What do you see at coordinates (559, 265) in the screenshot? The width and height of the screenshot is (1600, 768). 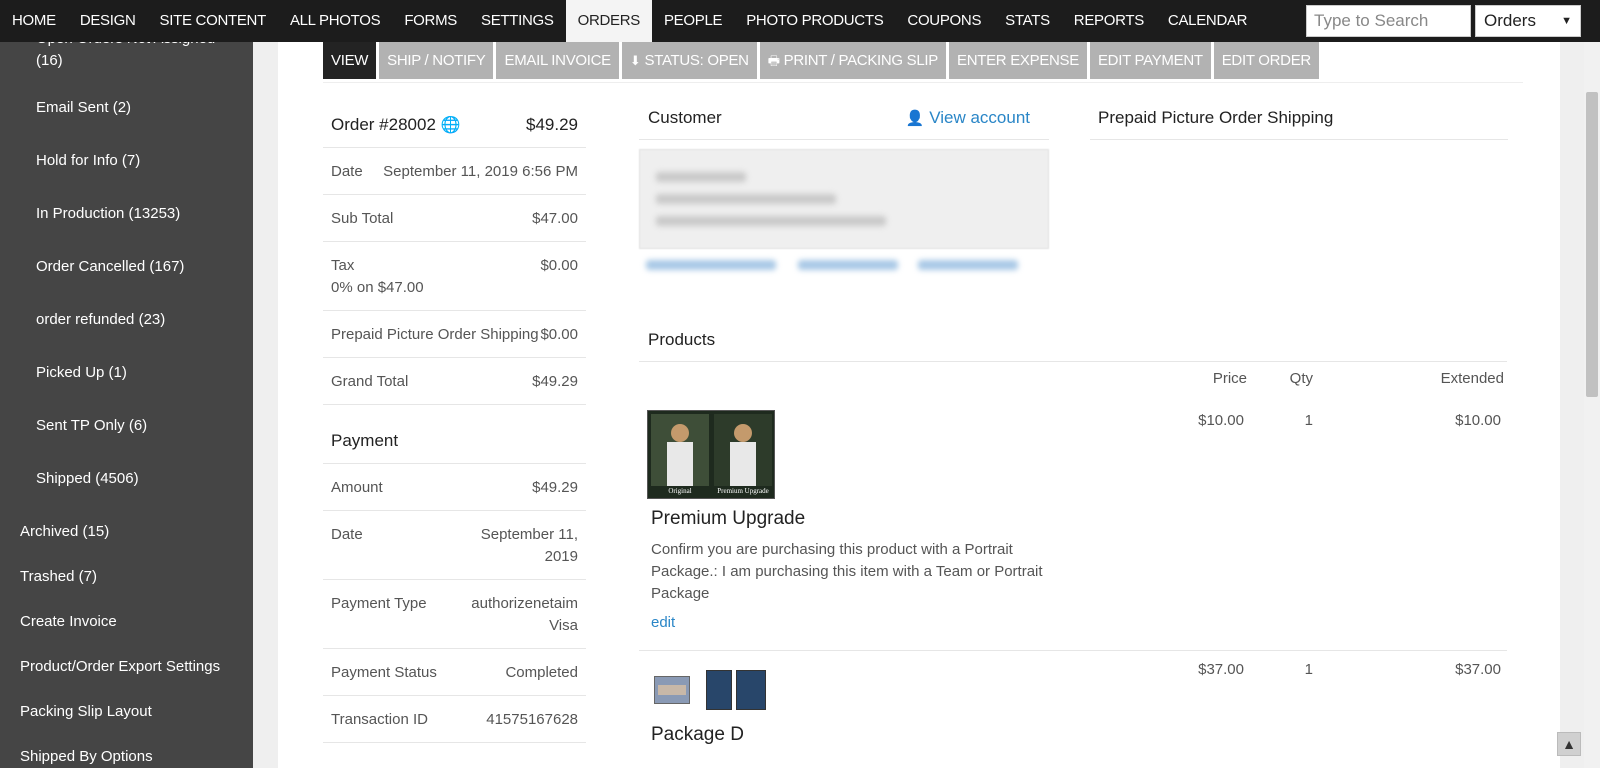 I see `tax-value: $0.00` at bounding box center [559, 265].